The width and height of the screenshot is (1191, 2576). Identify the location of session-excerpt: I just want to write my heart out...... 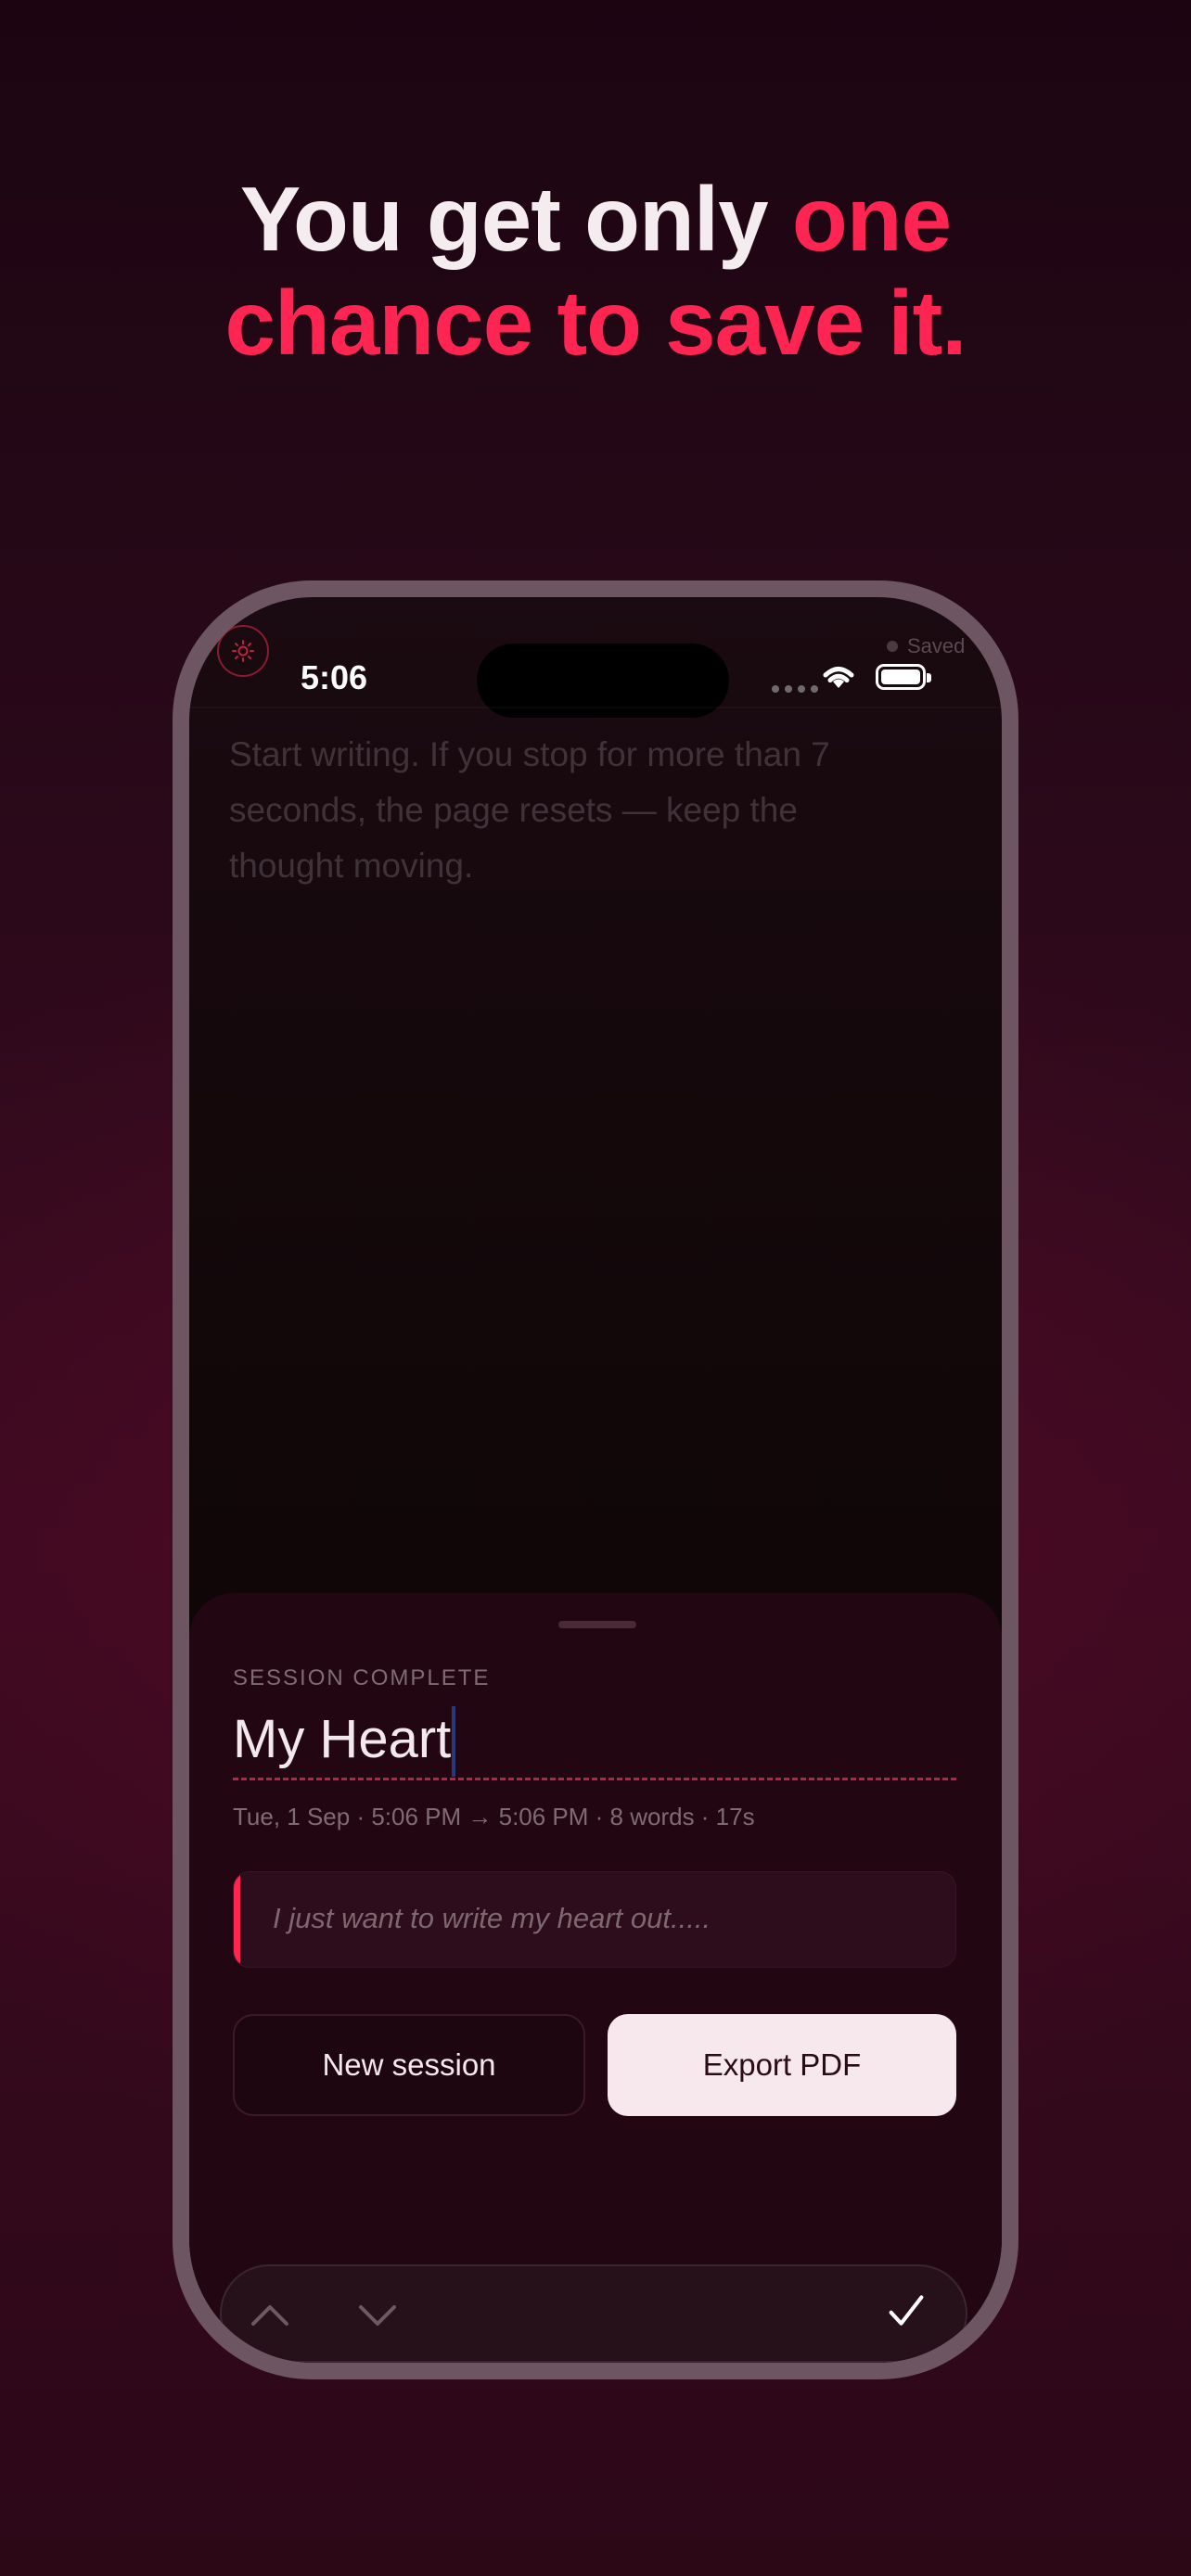
(594, 1919).